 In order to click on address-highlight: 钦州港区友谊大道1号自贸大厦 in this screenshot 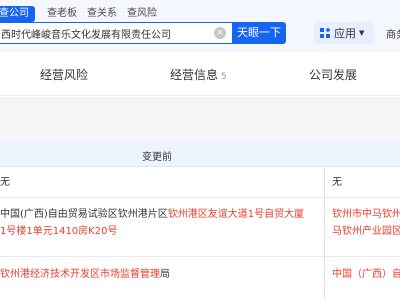, I will do `click(236, 214)`.